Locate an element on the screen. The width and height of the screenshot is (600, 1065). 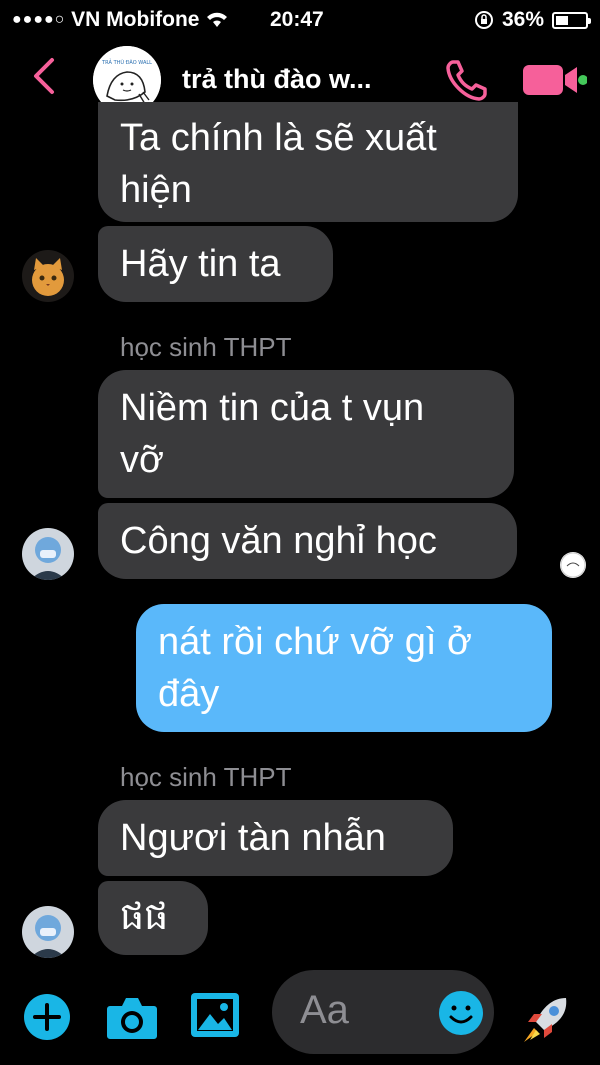
message-text-line: nát rồi chứ vỡ gì ở is located at coordinates (315, 642).